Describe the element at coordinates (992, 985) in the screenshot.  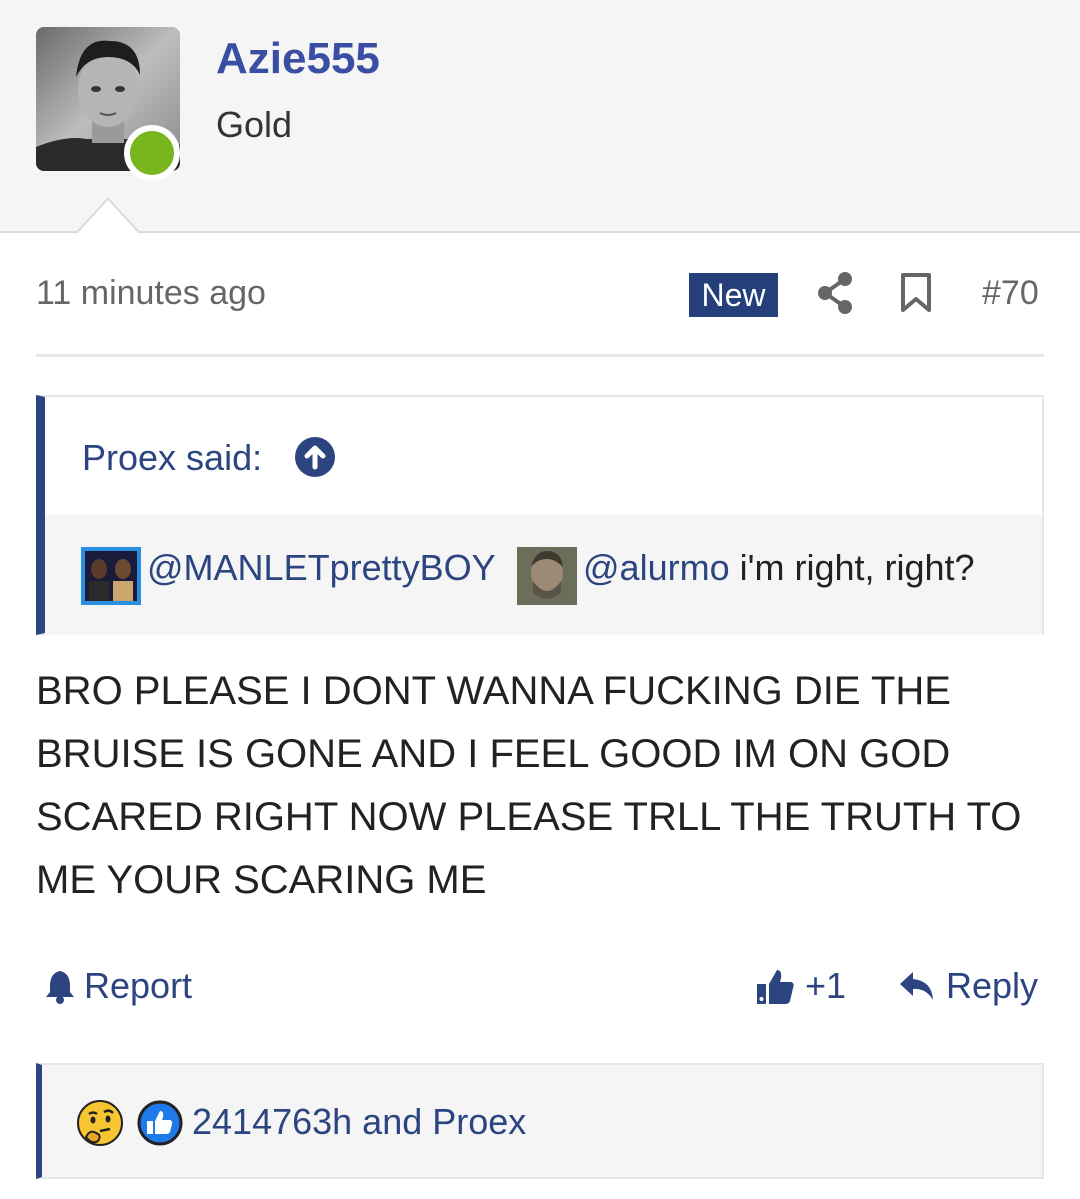
I see `reply-label: Reply` at that location.